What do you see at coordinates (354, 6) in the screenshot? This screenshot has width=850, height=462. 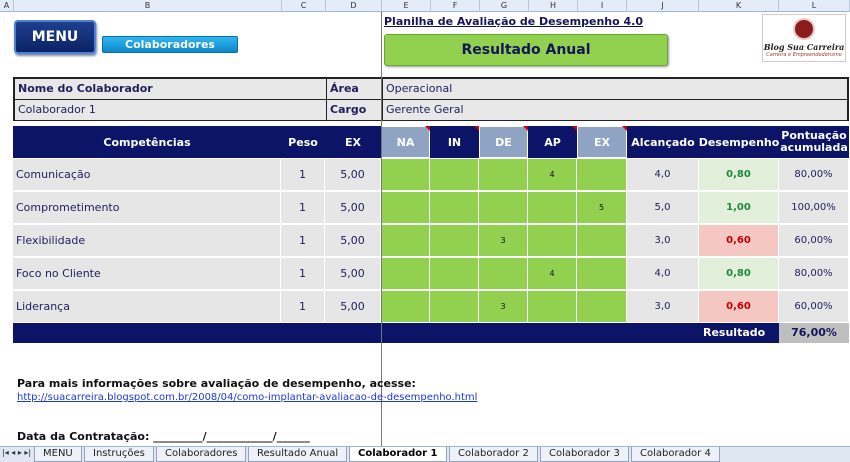 I see `col-d: D` at bounding box center [354, 6].